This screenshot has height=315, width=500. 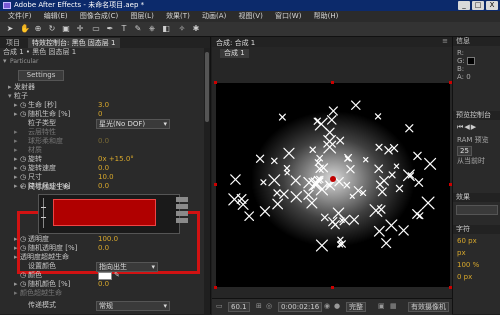 What do you see at coordinates (474, 127) in the screenshot?
I see `play-icon: ▶` at bounding box center [474, 127].